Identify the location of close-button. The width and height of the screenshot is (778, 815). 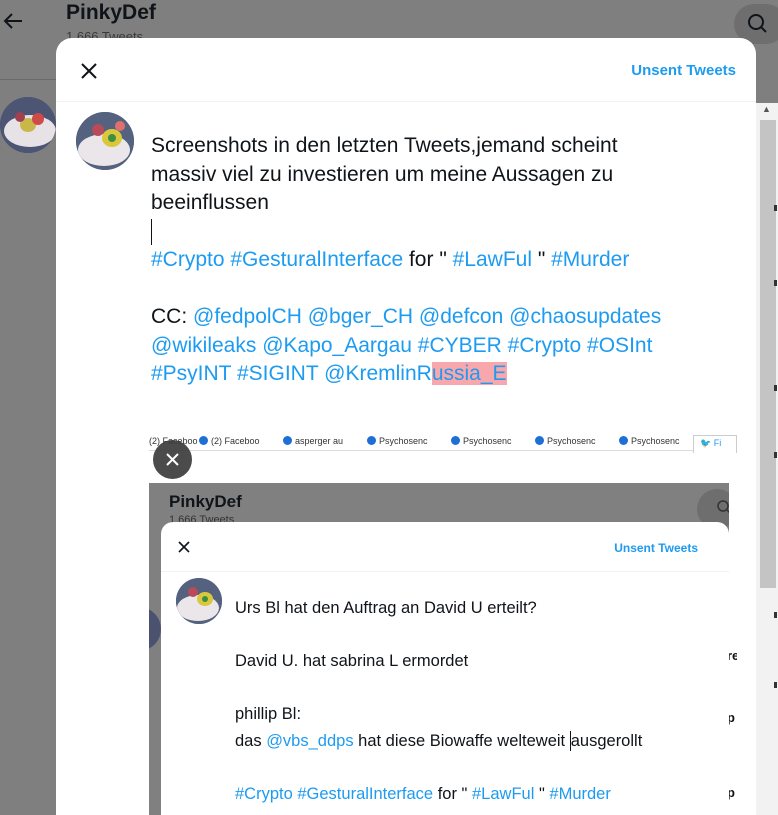
(89, 71).